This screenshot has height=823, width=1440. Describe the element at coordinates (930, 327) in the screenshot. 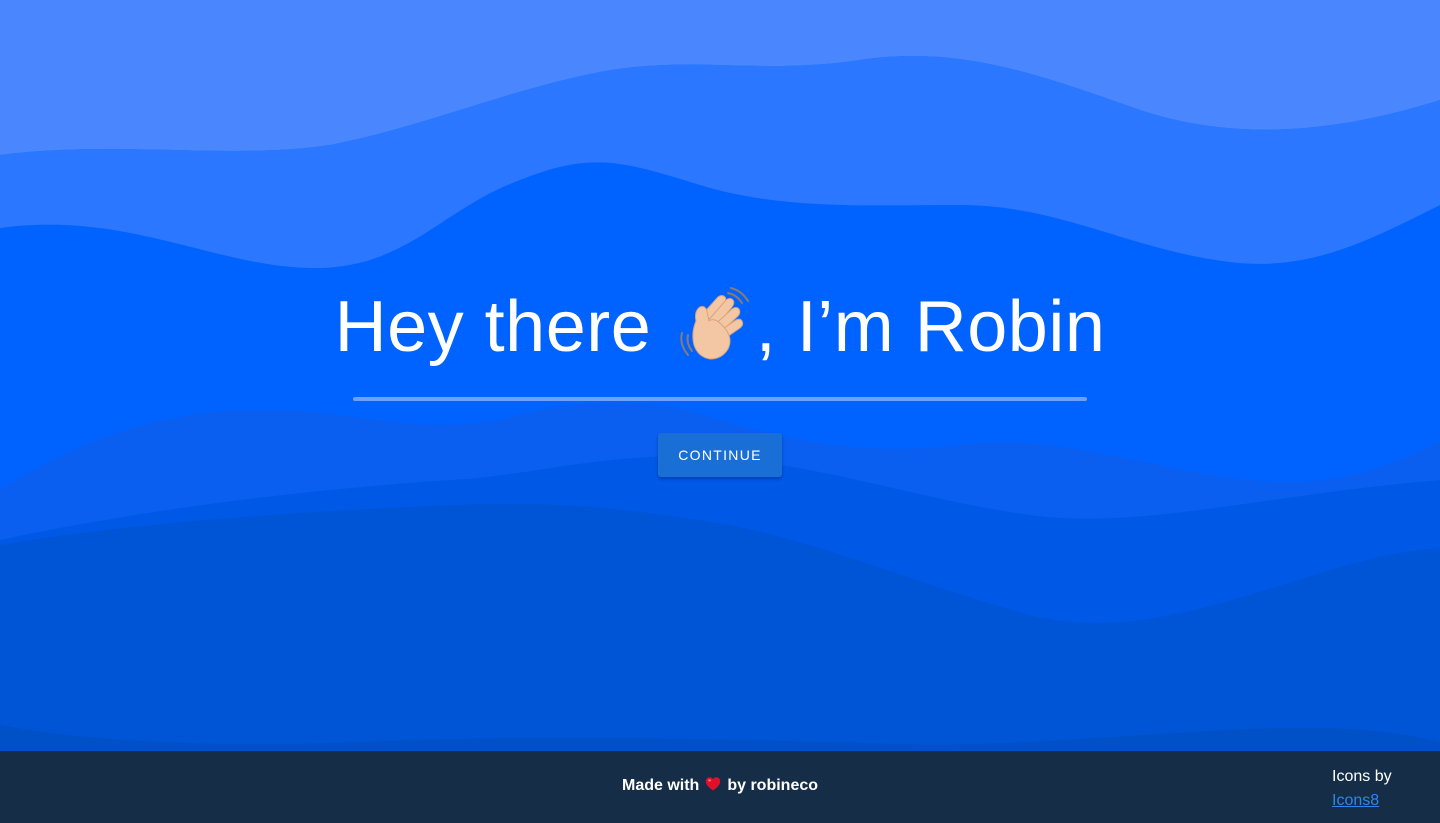

I see `headline-suffix: , I’m Robin` at that location.